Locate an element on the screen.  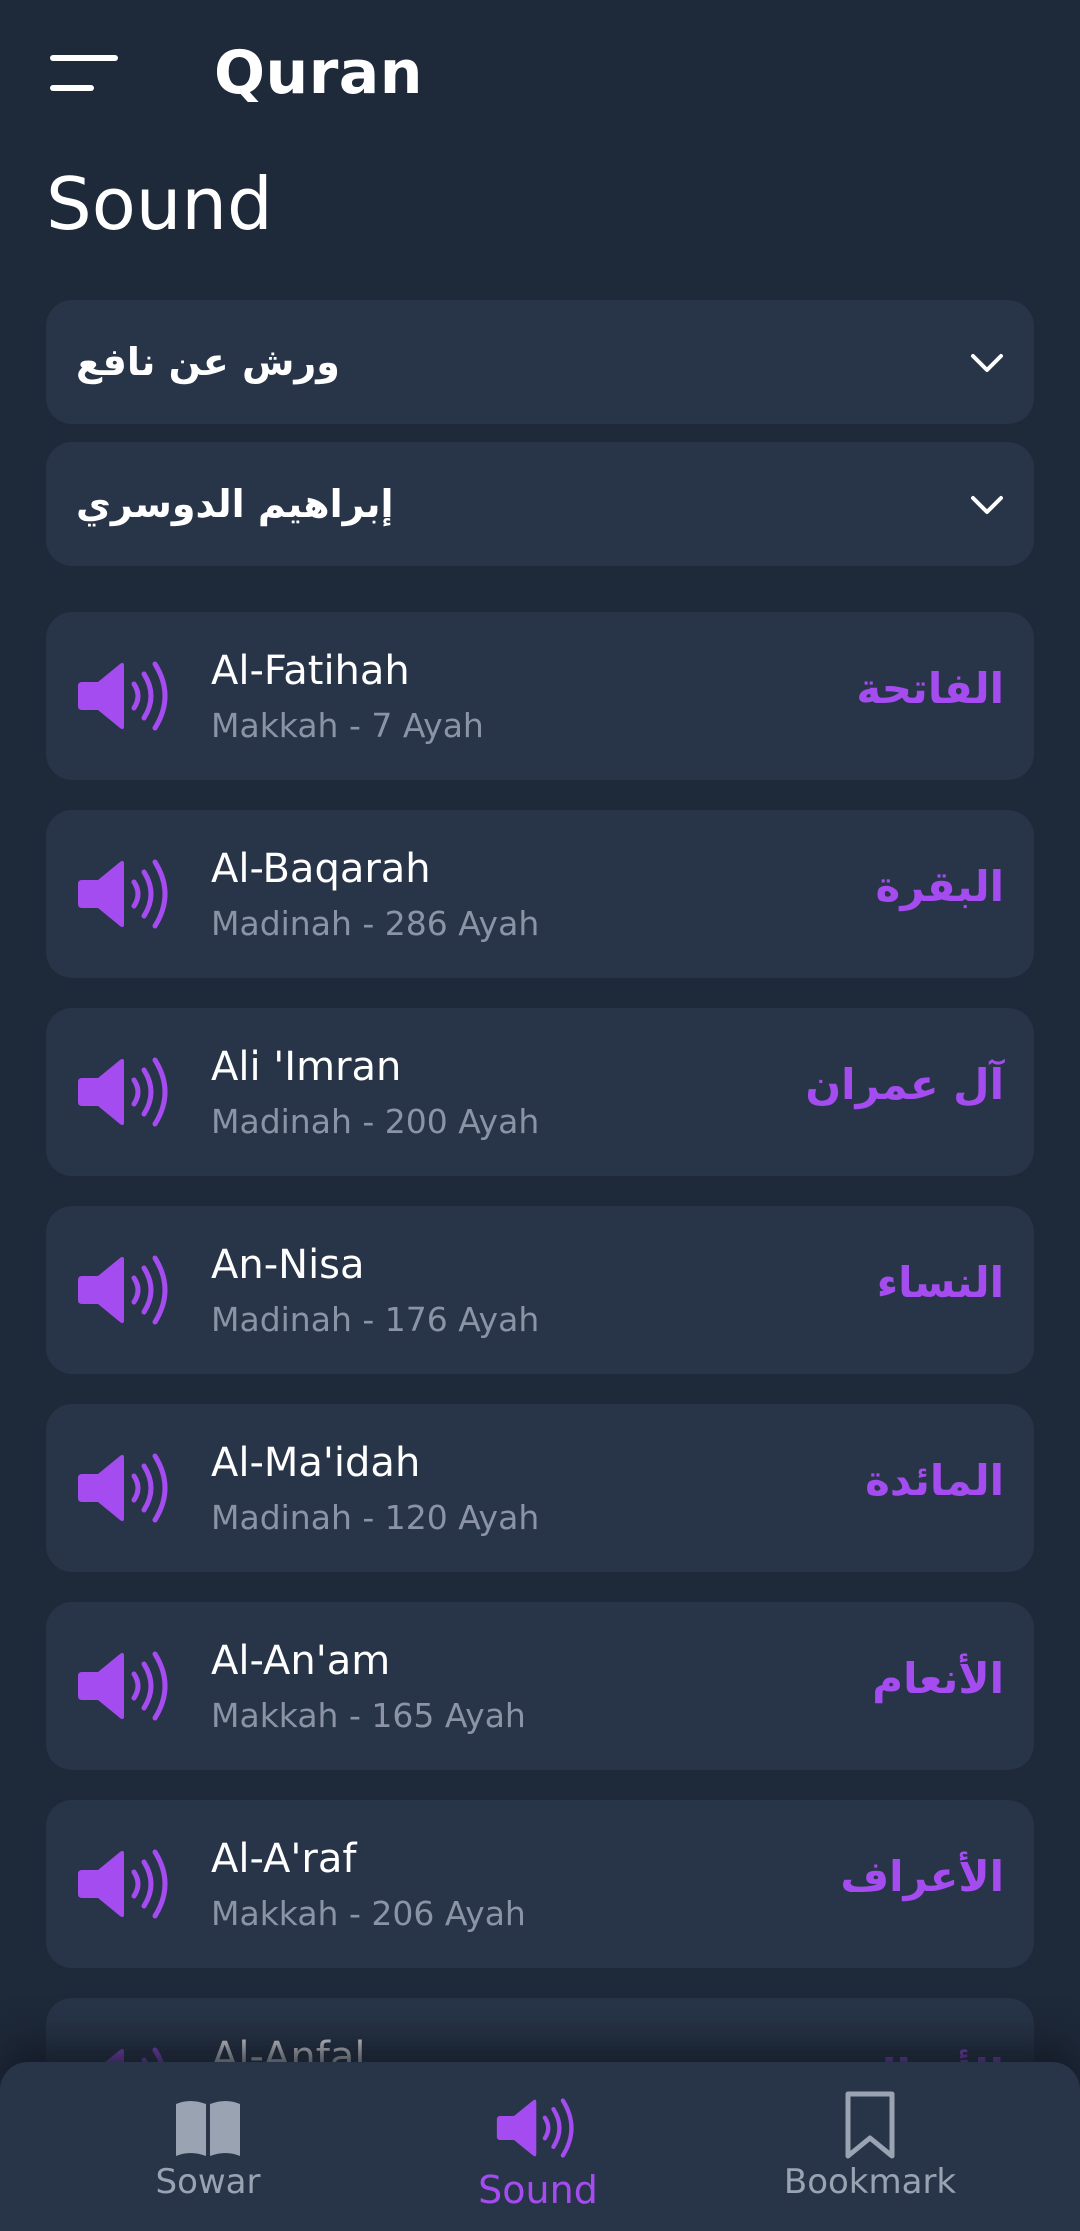
surah-arabic-name: المائدة is located at coordinates (934, 1480).